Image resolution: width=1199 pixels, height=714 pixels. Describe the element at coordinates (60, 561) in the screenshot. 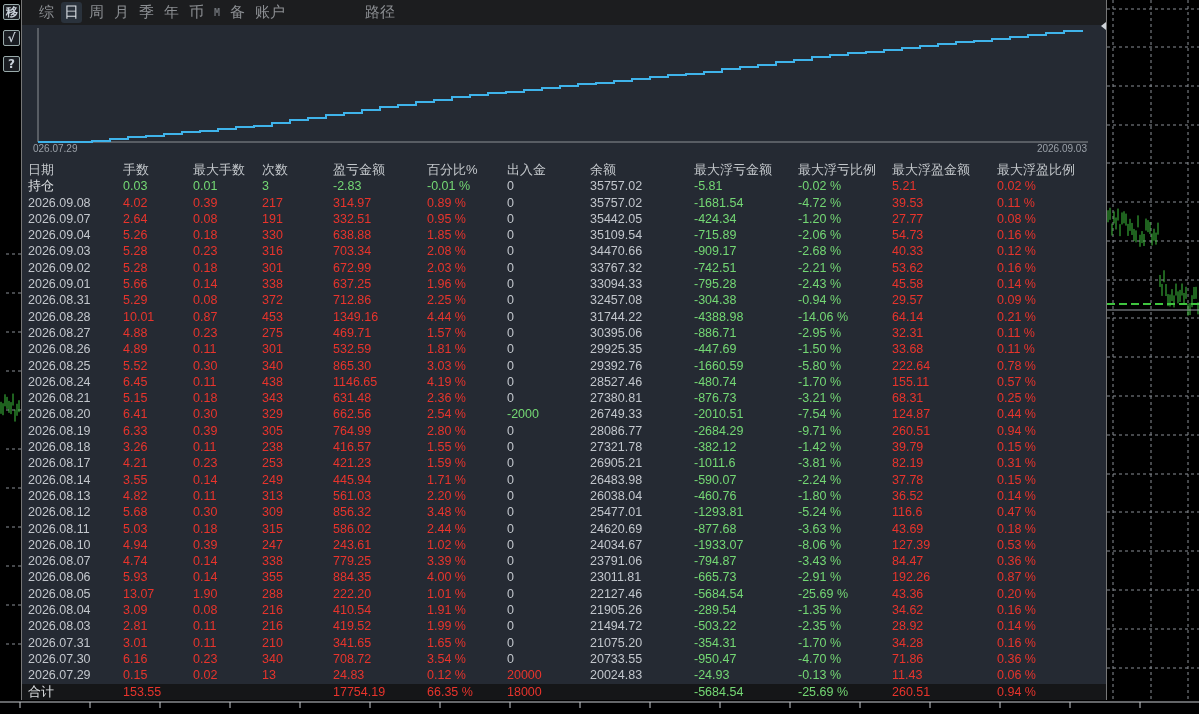

I see `row-label: 2026.08.07` at that location.